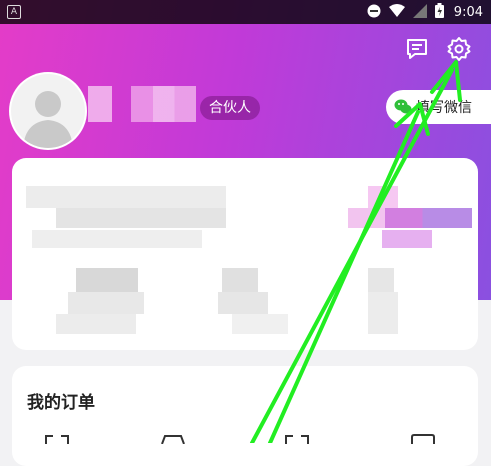  I want to click on clock-time: 9:04, so click(468, 12).